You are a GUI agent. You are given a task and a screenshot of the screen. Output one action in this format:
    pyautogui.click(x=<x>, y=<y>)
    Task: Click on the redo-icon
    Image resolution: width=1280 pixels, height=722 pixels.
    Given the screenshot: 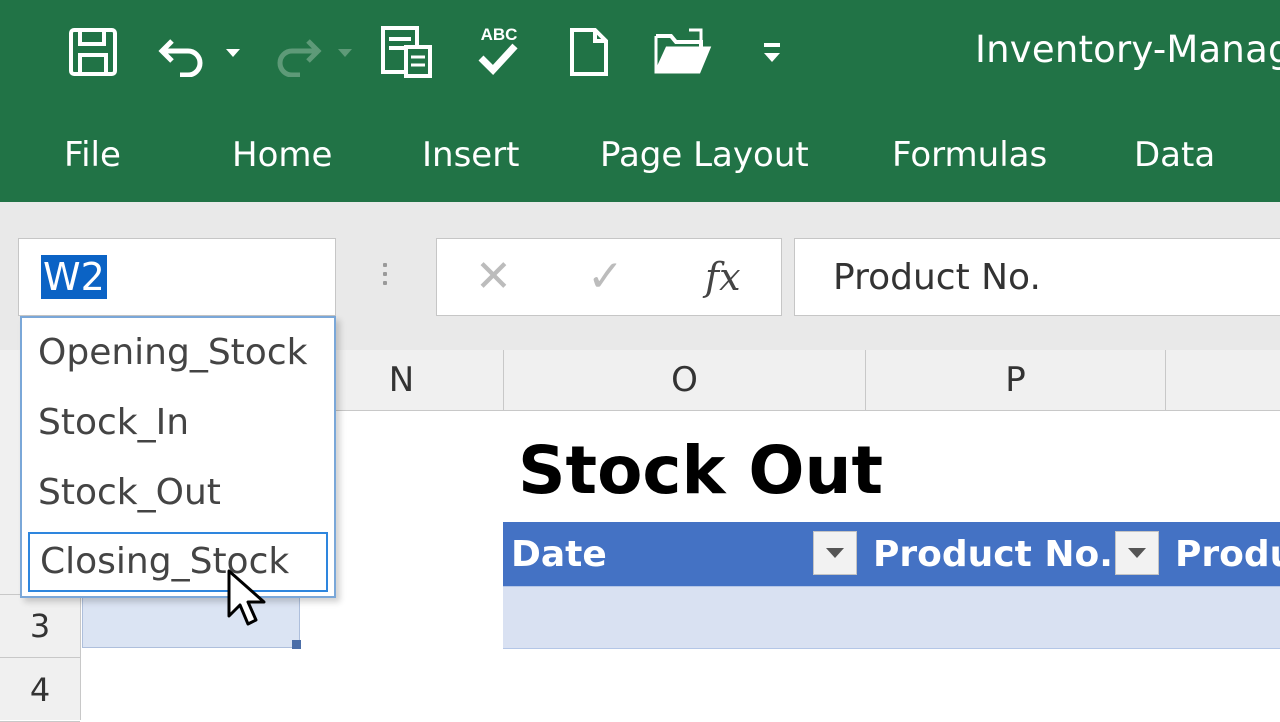 What is the action you would take?
    pyautogui.click(x=312, y=52)
    